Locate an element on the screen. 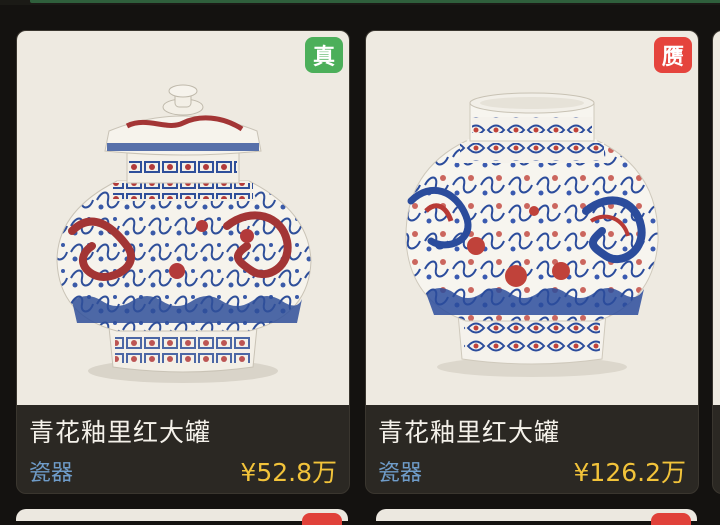 The width and height of the screenshot is (720, 525). product-price: ¥126.2万 is located at coordinates (629, 472).